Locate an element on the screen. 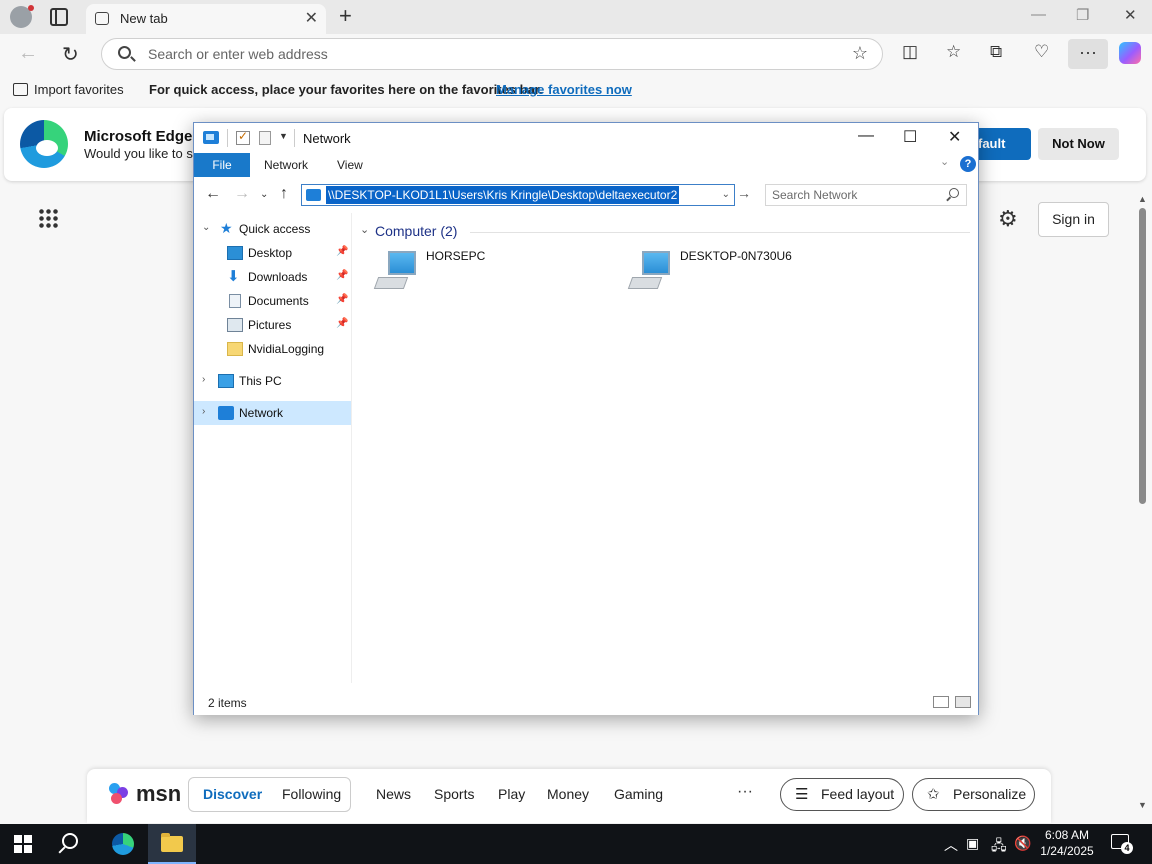 The height and width of the screenshot is (864, 1152). group-header: Computer (2) is located at coordinates (416, 231).